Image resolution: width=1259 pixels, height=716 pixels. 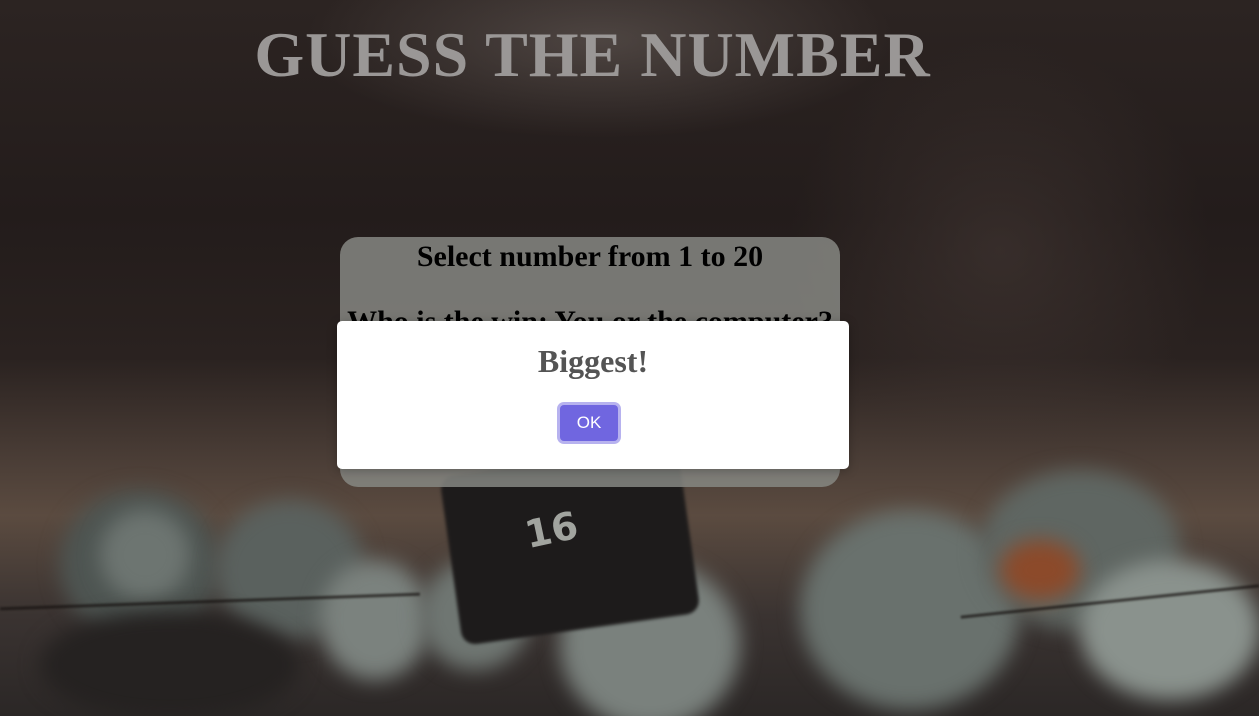 I want to click on dialog-message: Biggest!, so click(x=593, y=361).